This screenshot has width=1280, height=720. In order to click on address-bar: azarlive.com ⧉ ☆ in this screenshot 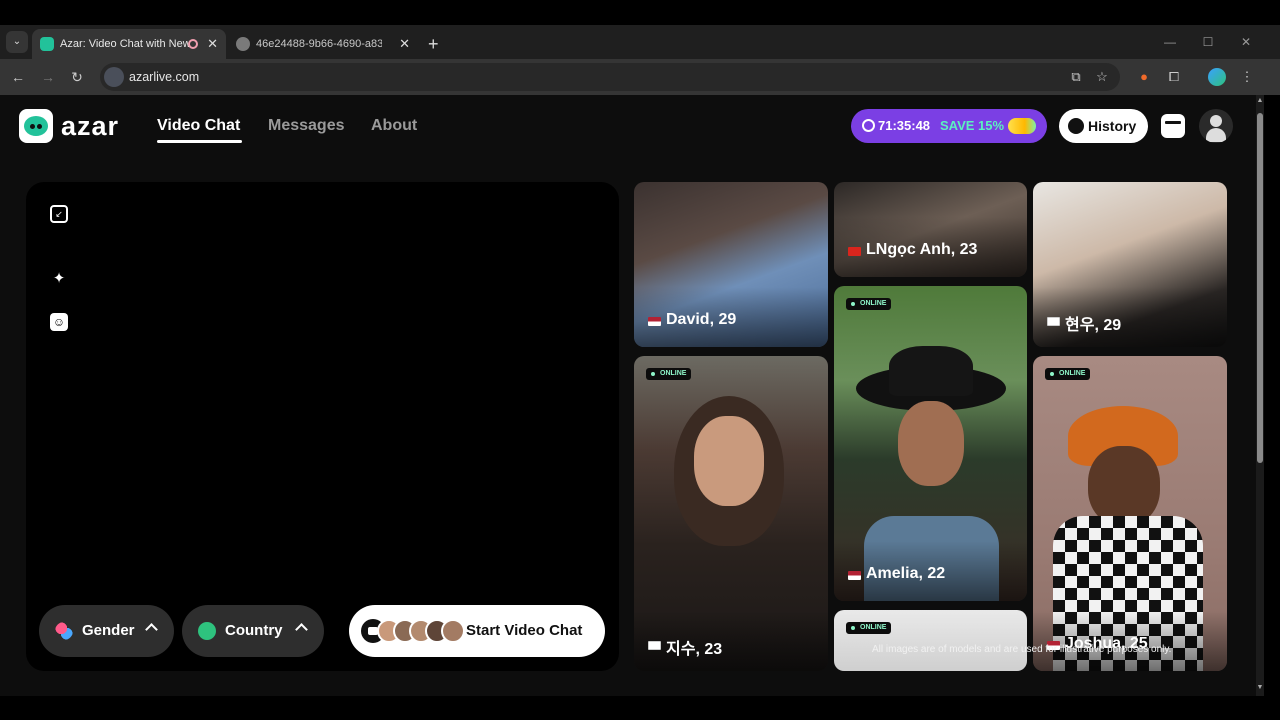, I will do `click(610, 77)`.